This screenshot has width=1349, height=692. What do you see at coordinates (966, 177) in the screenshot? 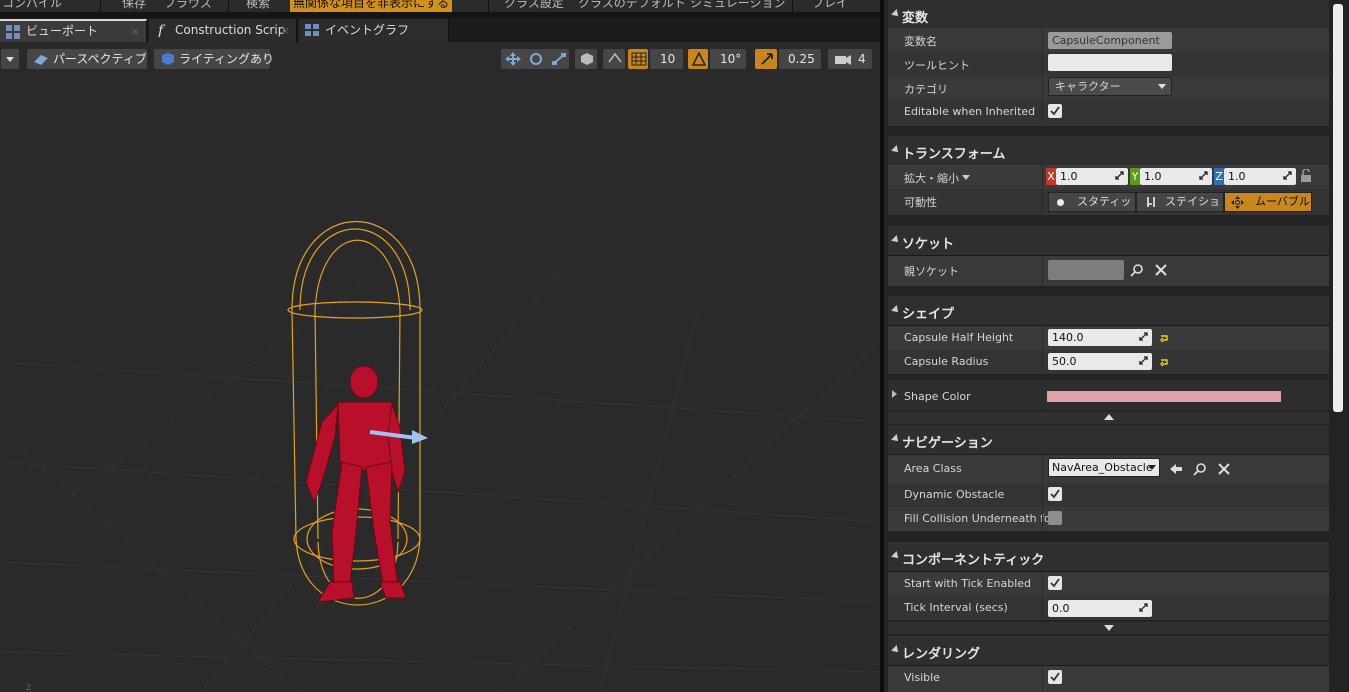
I see `scale-mode-dropdown-icon` at bounding box center [966, 177].